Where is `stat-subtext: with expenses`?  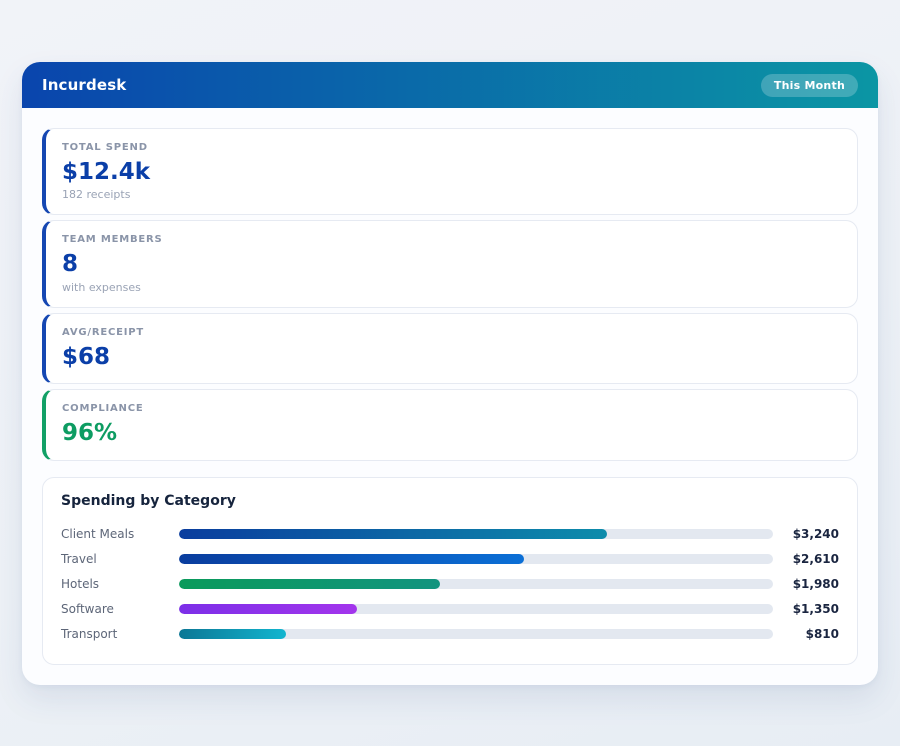
stat-subtext: with expenses is located at coordinates (101, 287).